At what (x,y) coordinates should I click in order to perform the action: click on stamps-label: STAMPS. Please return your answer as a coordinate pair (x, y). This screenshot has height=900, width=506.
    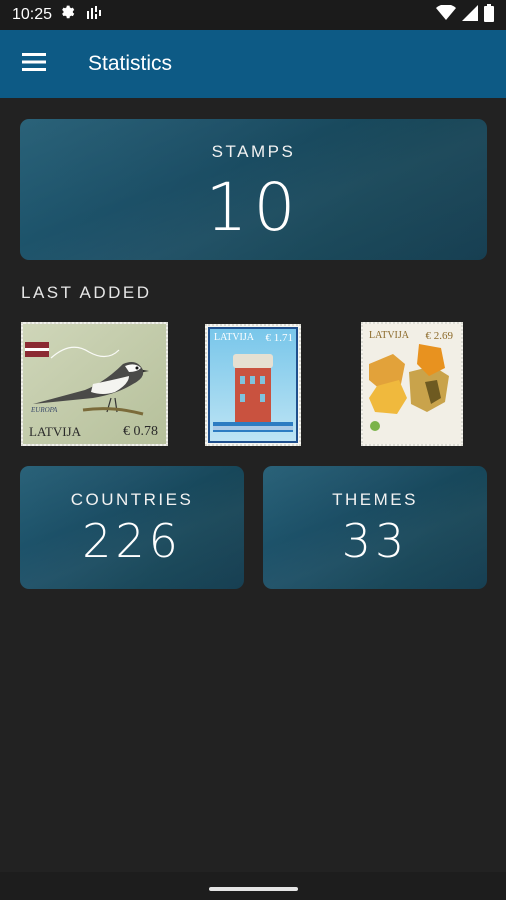
    Looking at the image, I should click on (253, 151).